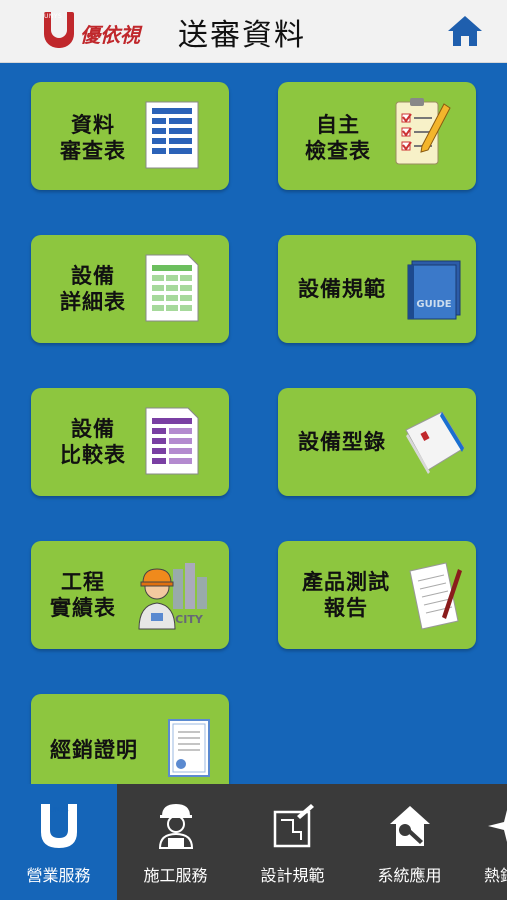 The height and width of the screenshot is (900, 507). I want to click on tab-construction-service: 施工服務, so click(175, 842).